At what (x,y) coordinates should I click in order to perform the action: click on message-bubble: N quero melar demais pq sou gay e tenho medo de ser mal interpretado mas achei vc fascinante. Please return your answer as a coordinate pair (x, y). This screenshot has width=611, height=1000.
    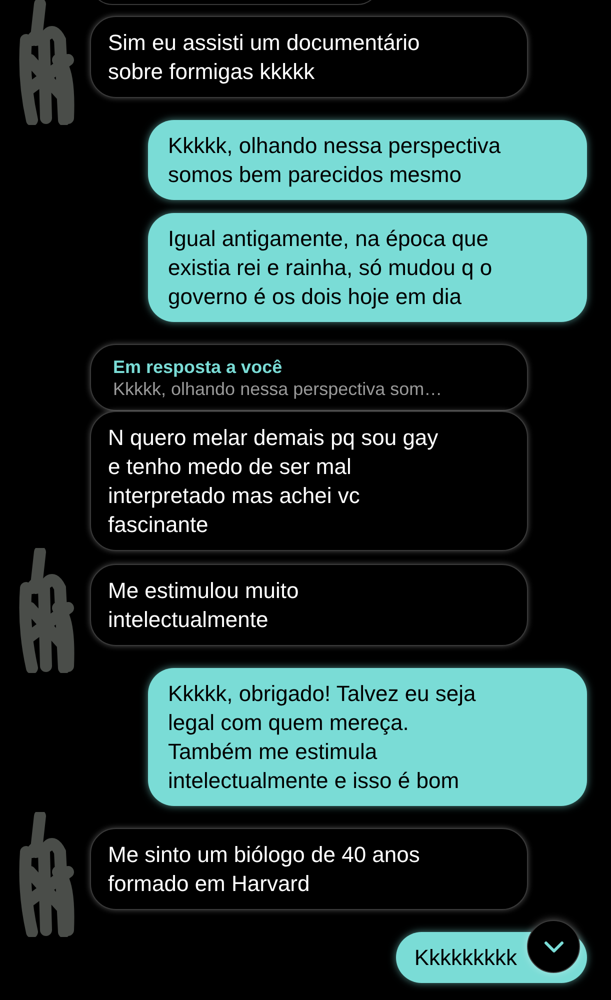
    Looking at the image, I should click on (309, 481).